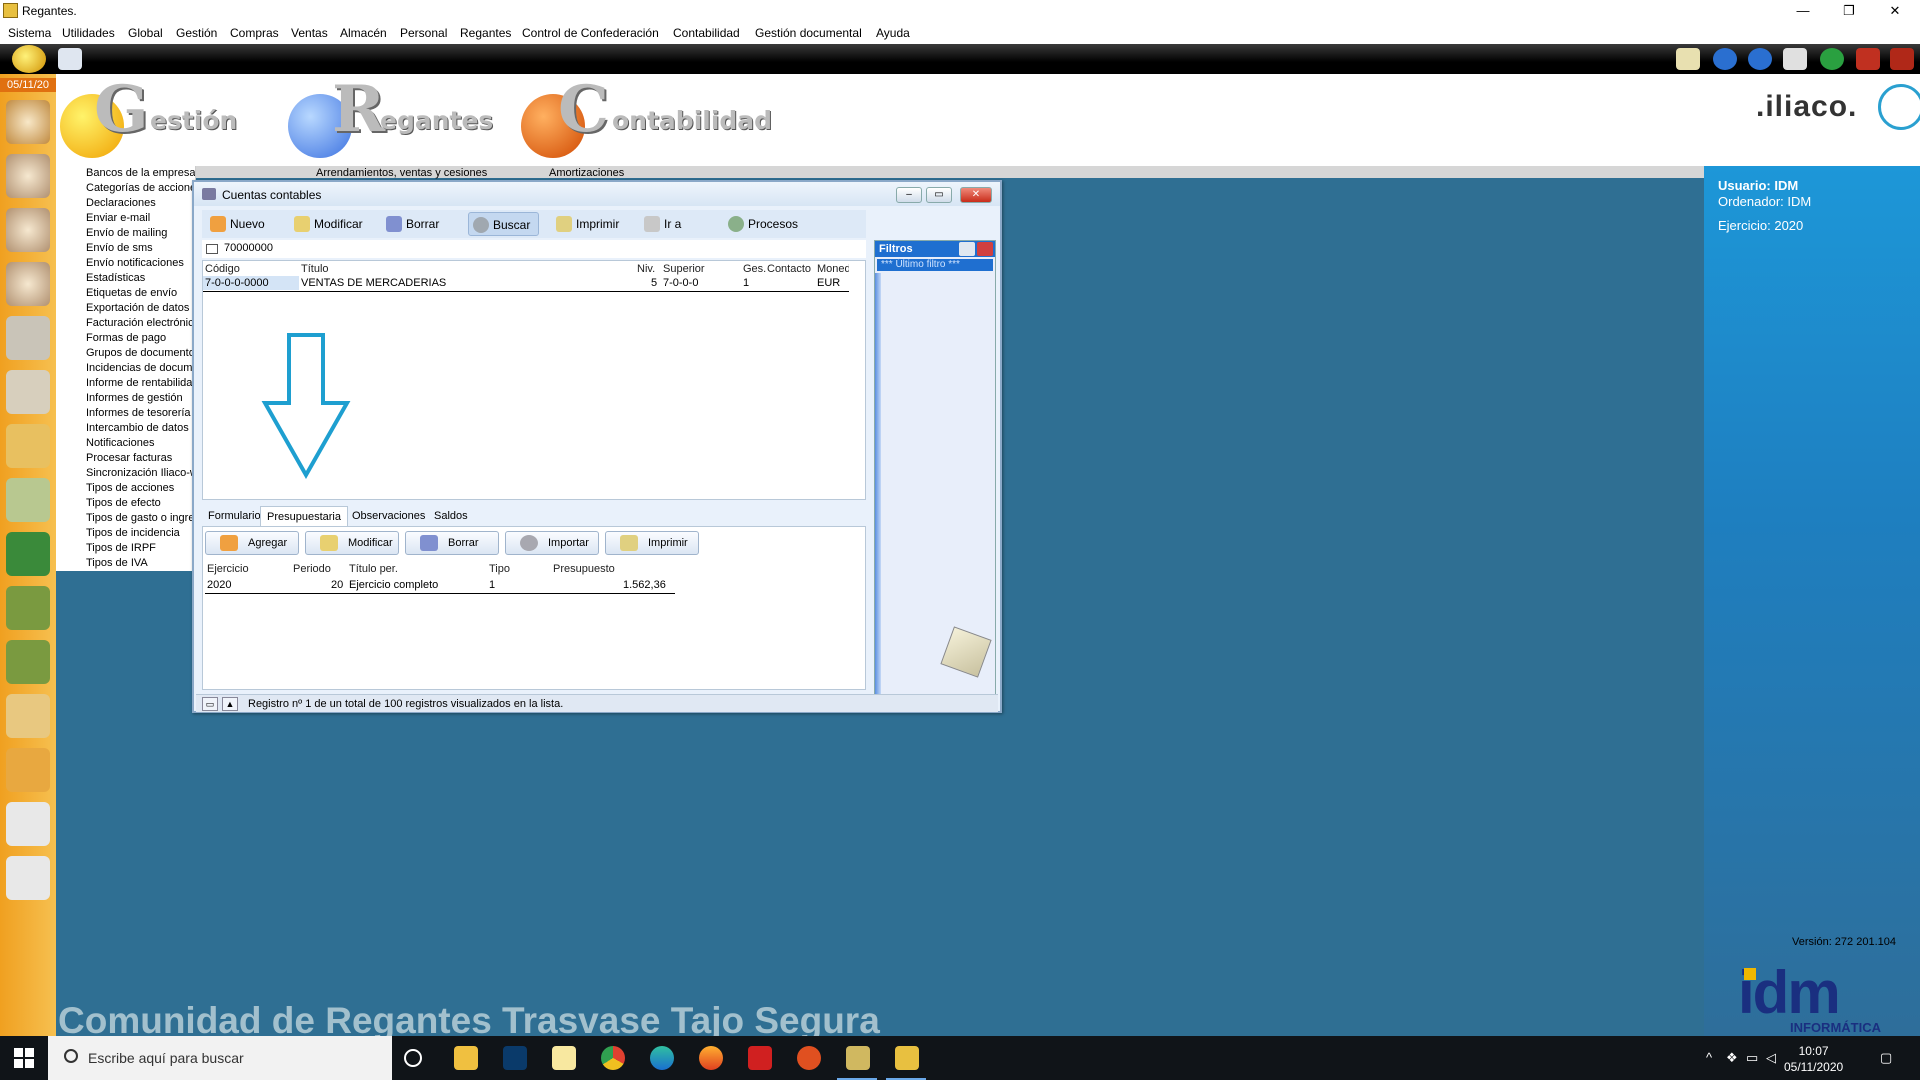  I want to click on cell-moneda: EUR, so click(828, 283).